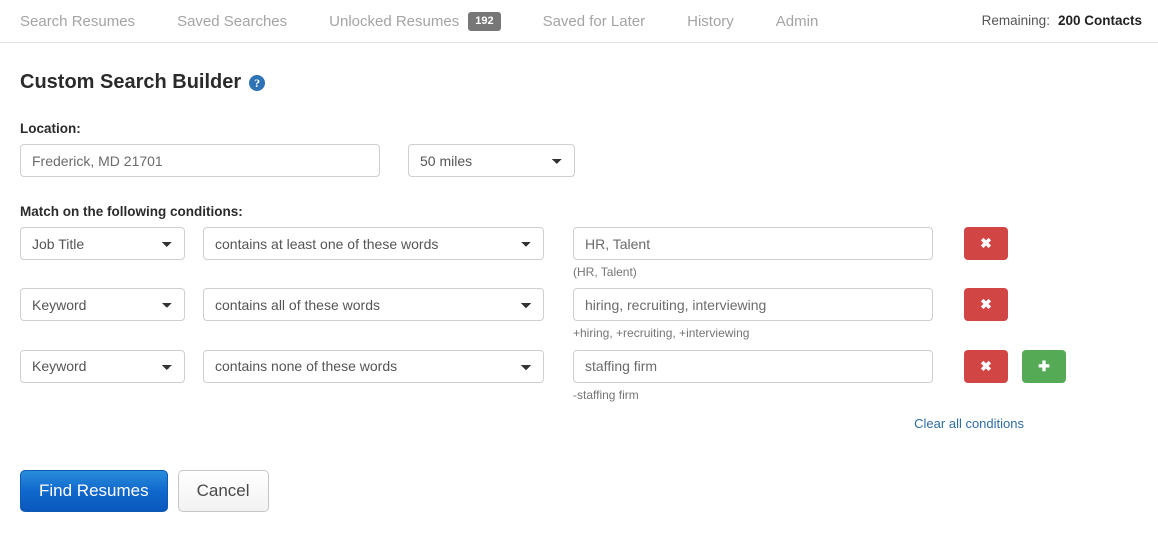 The height and width of the screenshot is (553, 1158). I want to click on condition-field-select: Job Title, so click(102, 243).